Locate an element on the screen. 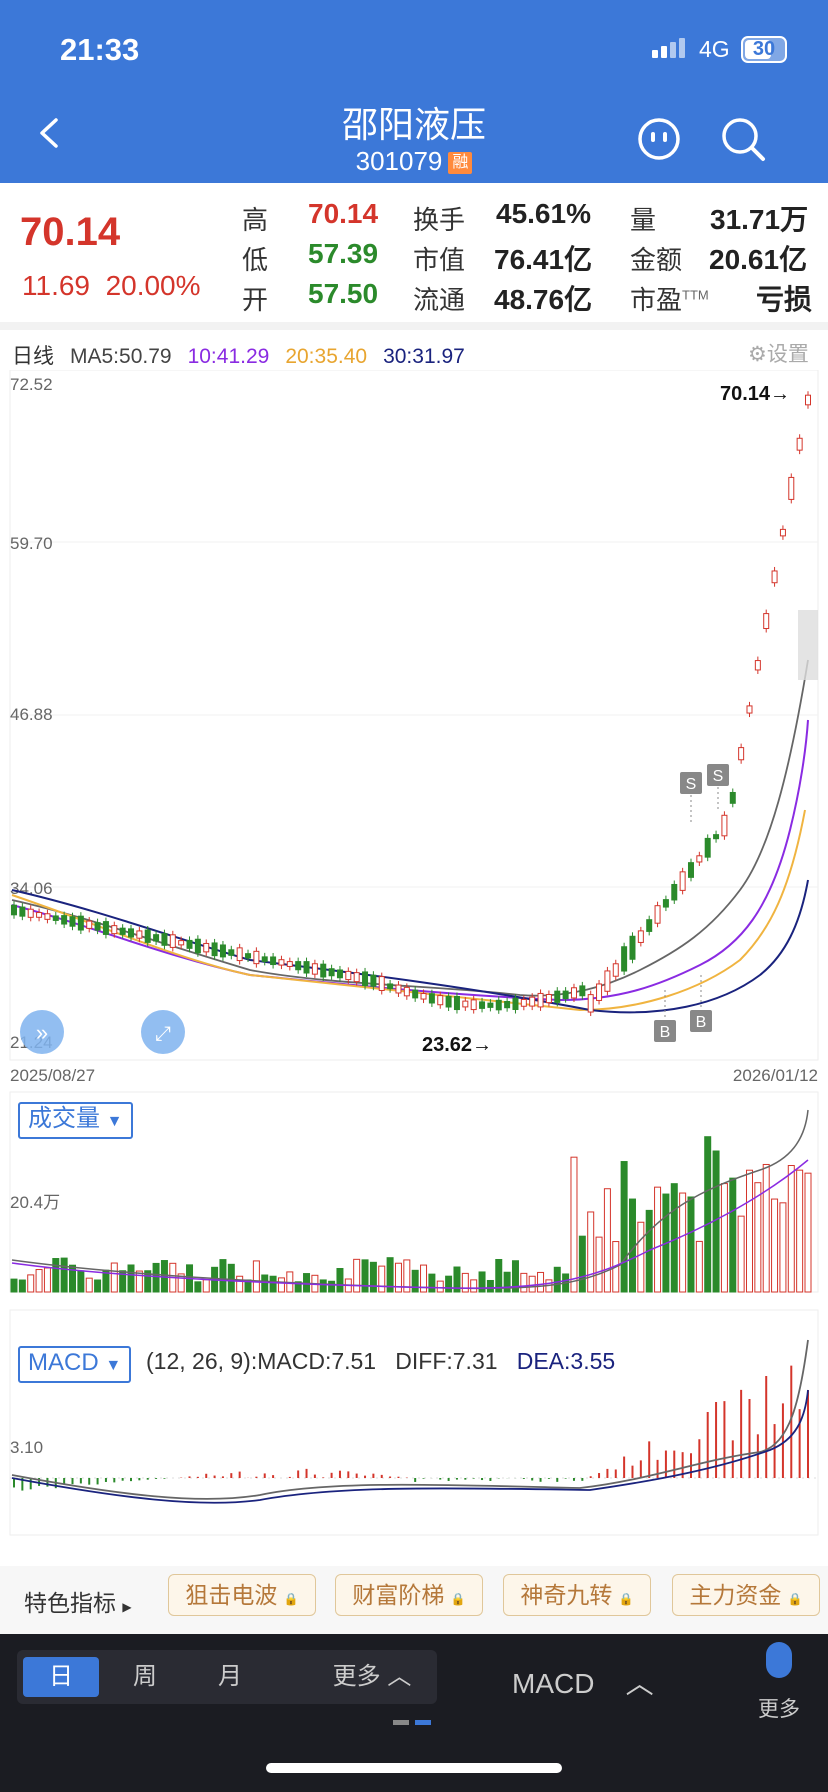 The width and height of the screenshot is (828, 1792). chevron-up-icon: ︿ is located at coordinates (399, 1676).